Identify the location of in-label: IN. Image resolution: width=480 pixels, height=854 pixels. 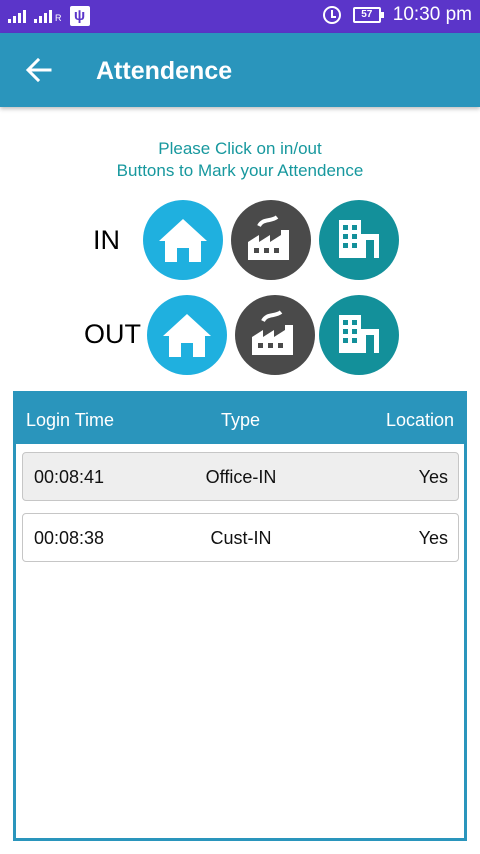
(106, 240).